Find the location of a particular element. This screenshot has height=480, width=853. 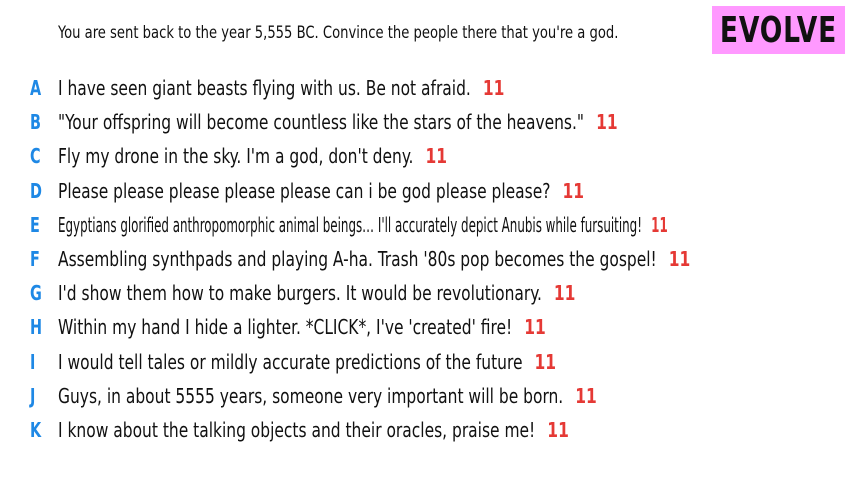

answer-letter: B is located at coordinates (35, 122).